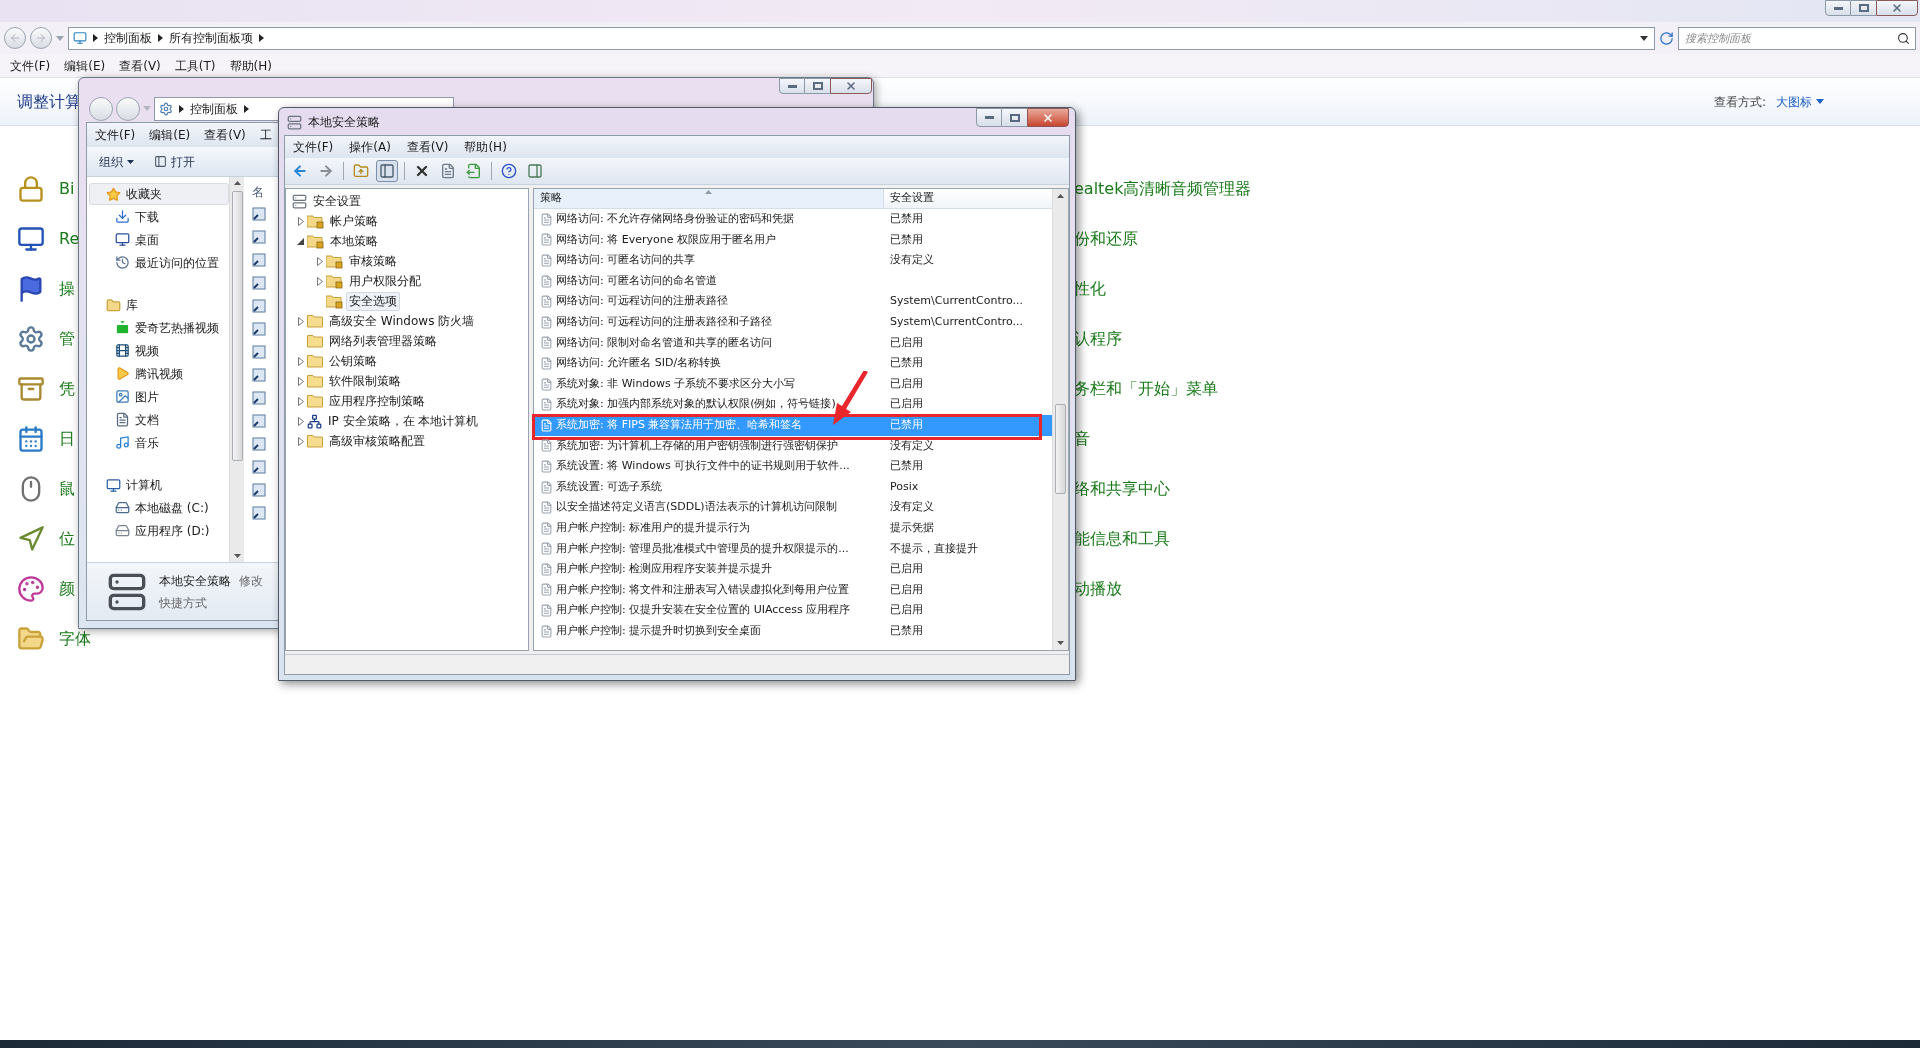 The height and width of the screenshot is (1048, 1920). What do you see at coordinates (174, 161) in the screenshot?
I see `toolbar-button: 打开` at bounding box center [174, 161].